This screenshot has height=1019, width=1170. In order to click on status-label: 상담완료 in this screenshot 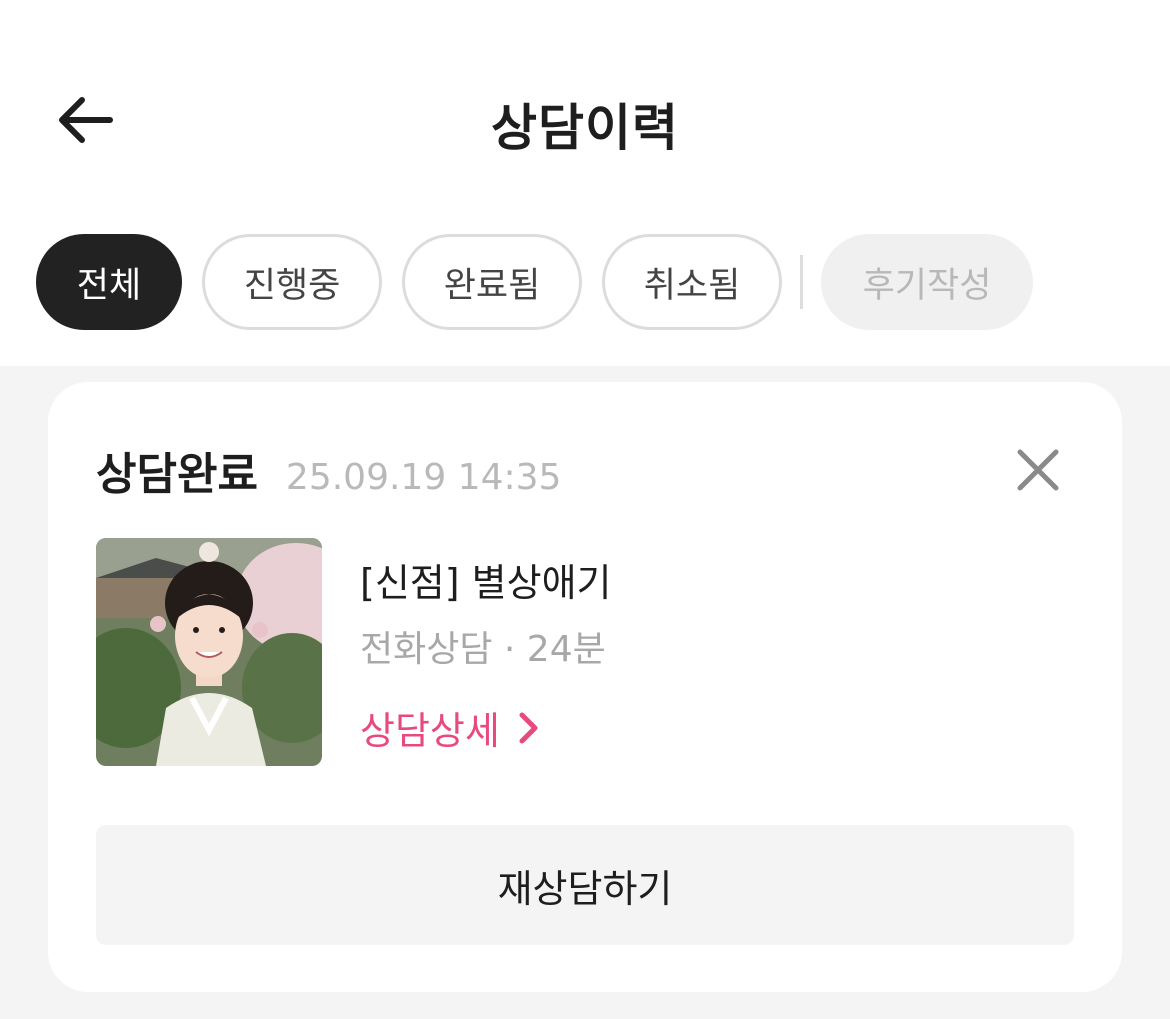, I will do `click(177, 474)`.